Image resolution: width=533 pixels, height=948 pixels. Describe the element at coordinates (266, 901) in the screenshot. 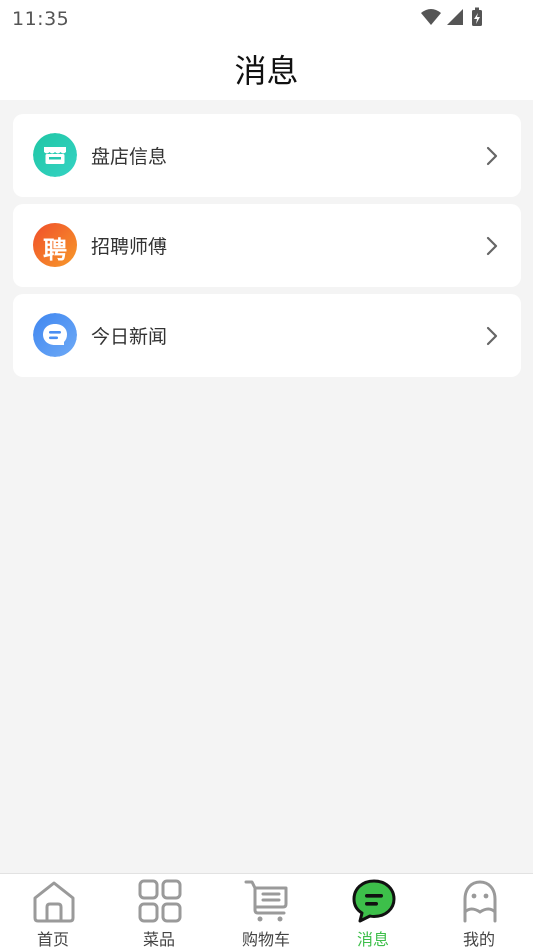

I see `cart-icon` at that location.